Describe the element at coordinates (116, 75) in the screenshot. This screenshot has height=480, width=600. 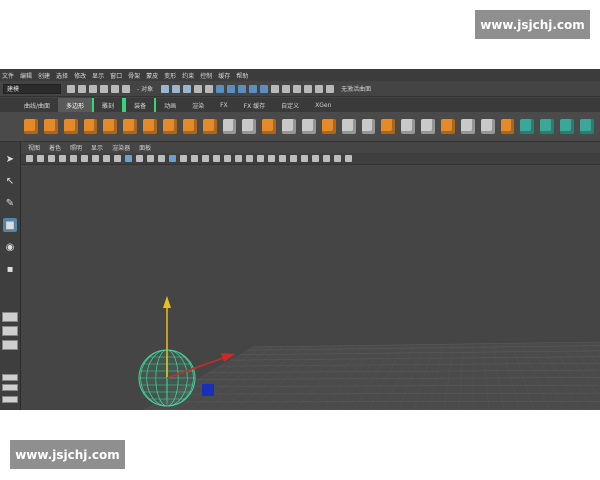
I see `menu-windows: 窗口` at that location.